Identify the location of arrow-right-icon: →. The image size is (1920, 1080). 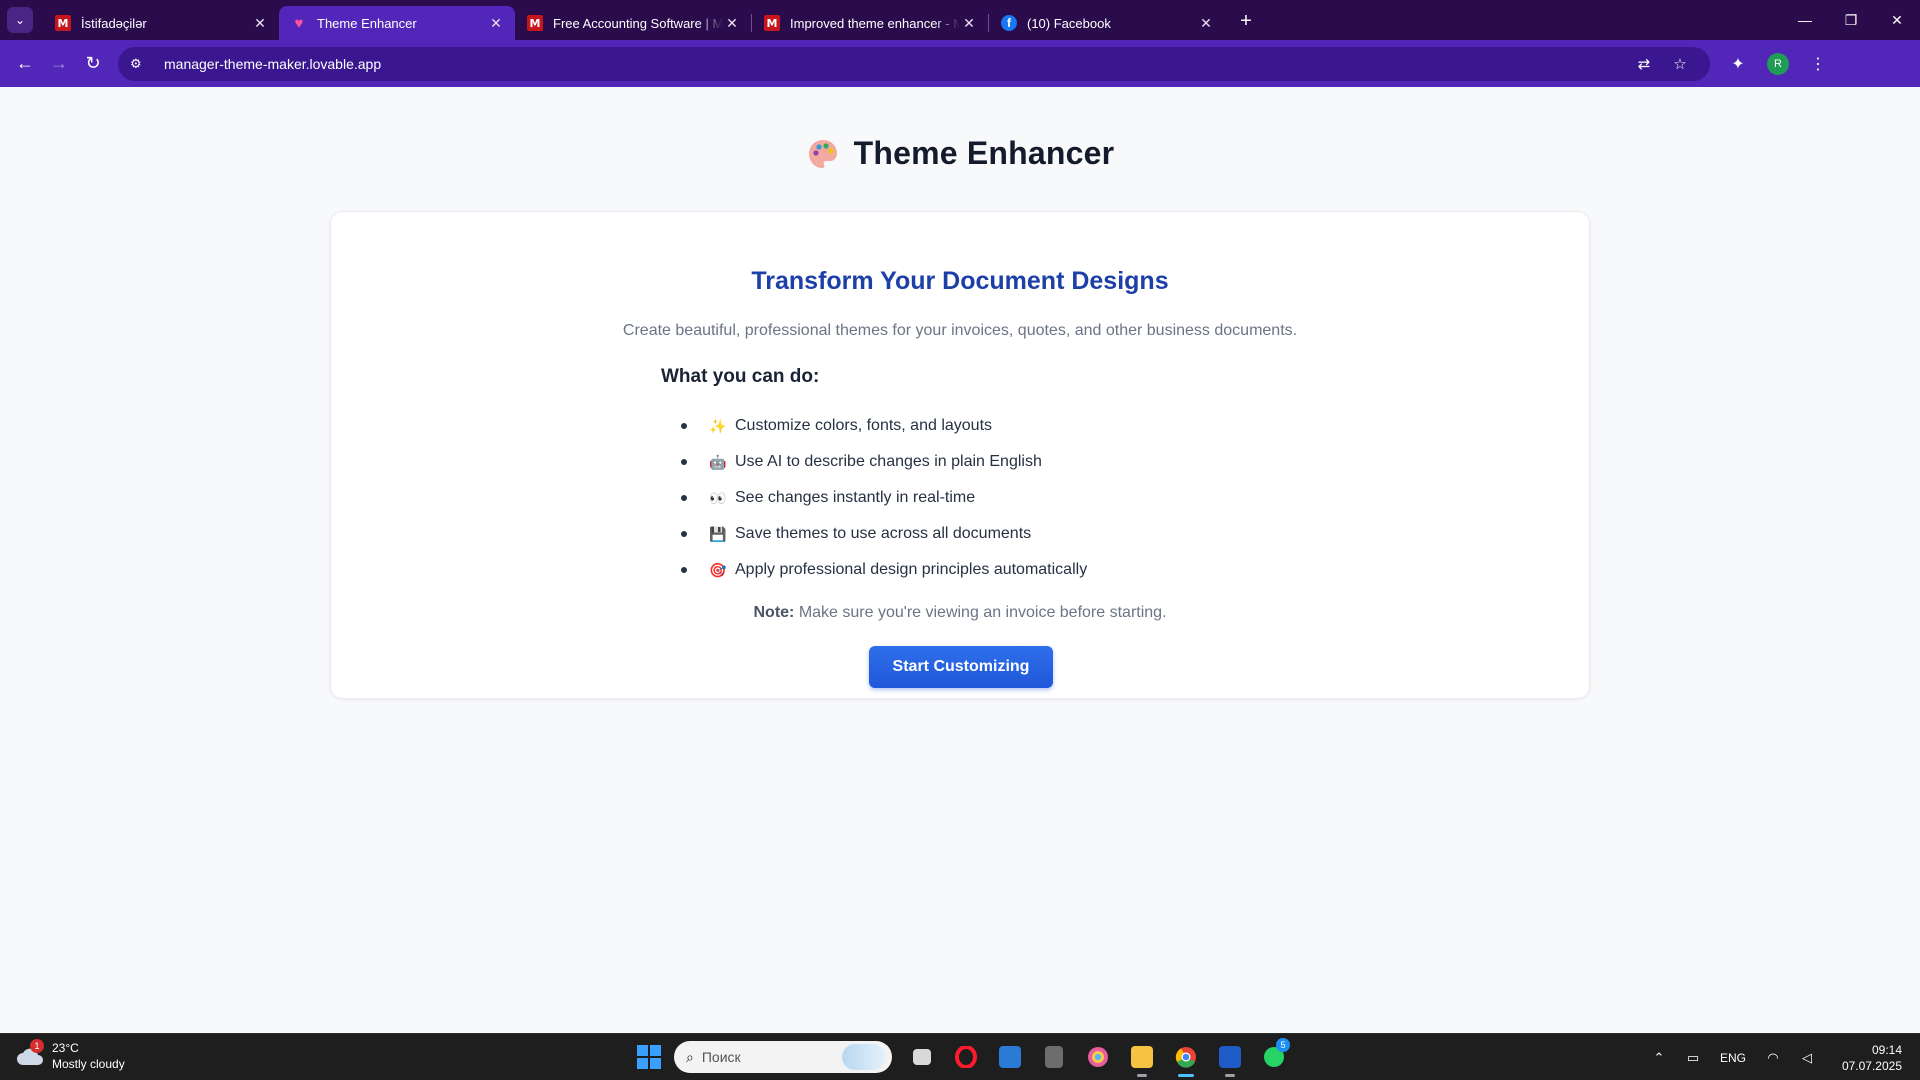
(59, 63).